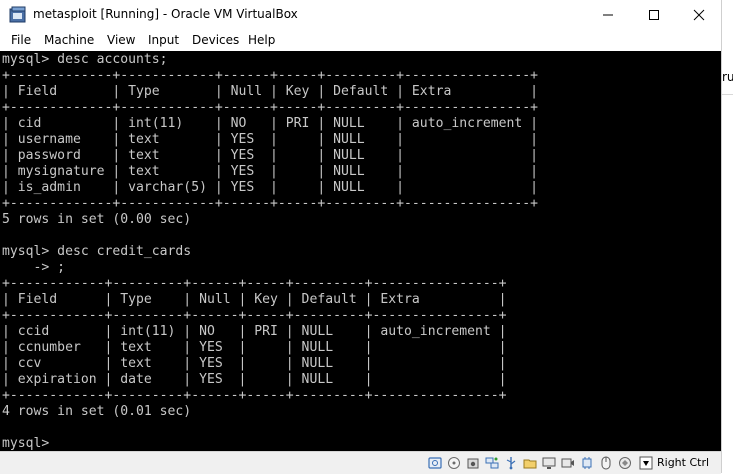 The width and height of the screenshot is (733, 474). Describe the element at coordinates (435, 463) in the screenshot. I see `hard-disk-icon` at that location.